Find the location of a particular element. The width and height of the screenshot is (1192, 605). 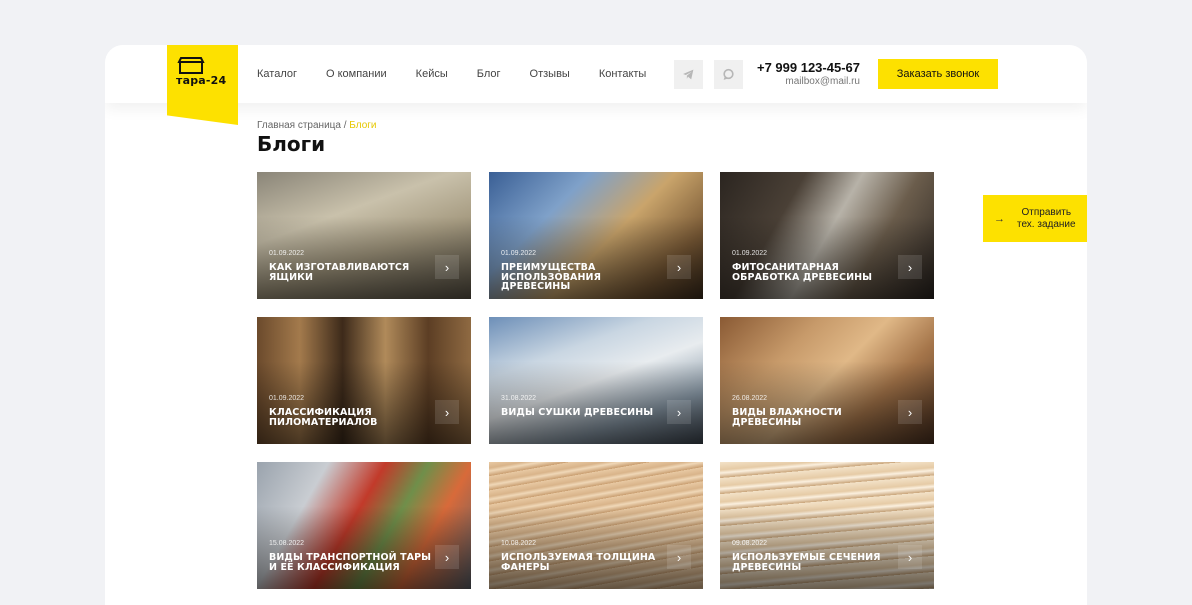

nav-cases: Кейсы is located at coordinates (432, 74).